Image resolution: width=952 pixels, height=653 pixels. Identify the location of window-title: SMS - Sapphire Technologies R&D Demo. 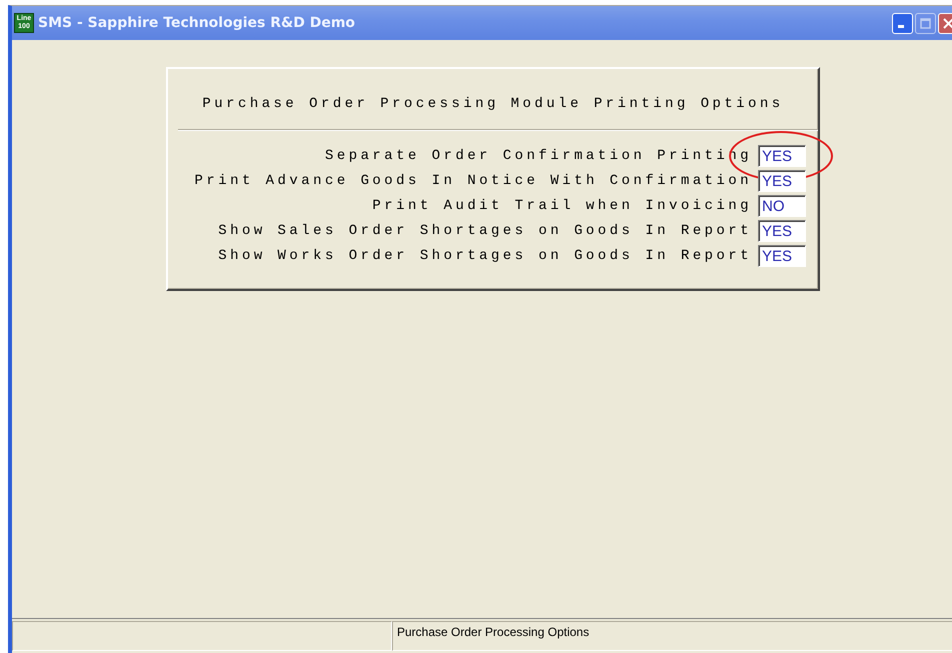
(197, 23).